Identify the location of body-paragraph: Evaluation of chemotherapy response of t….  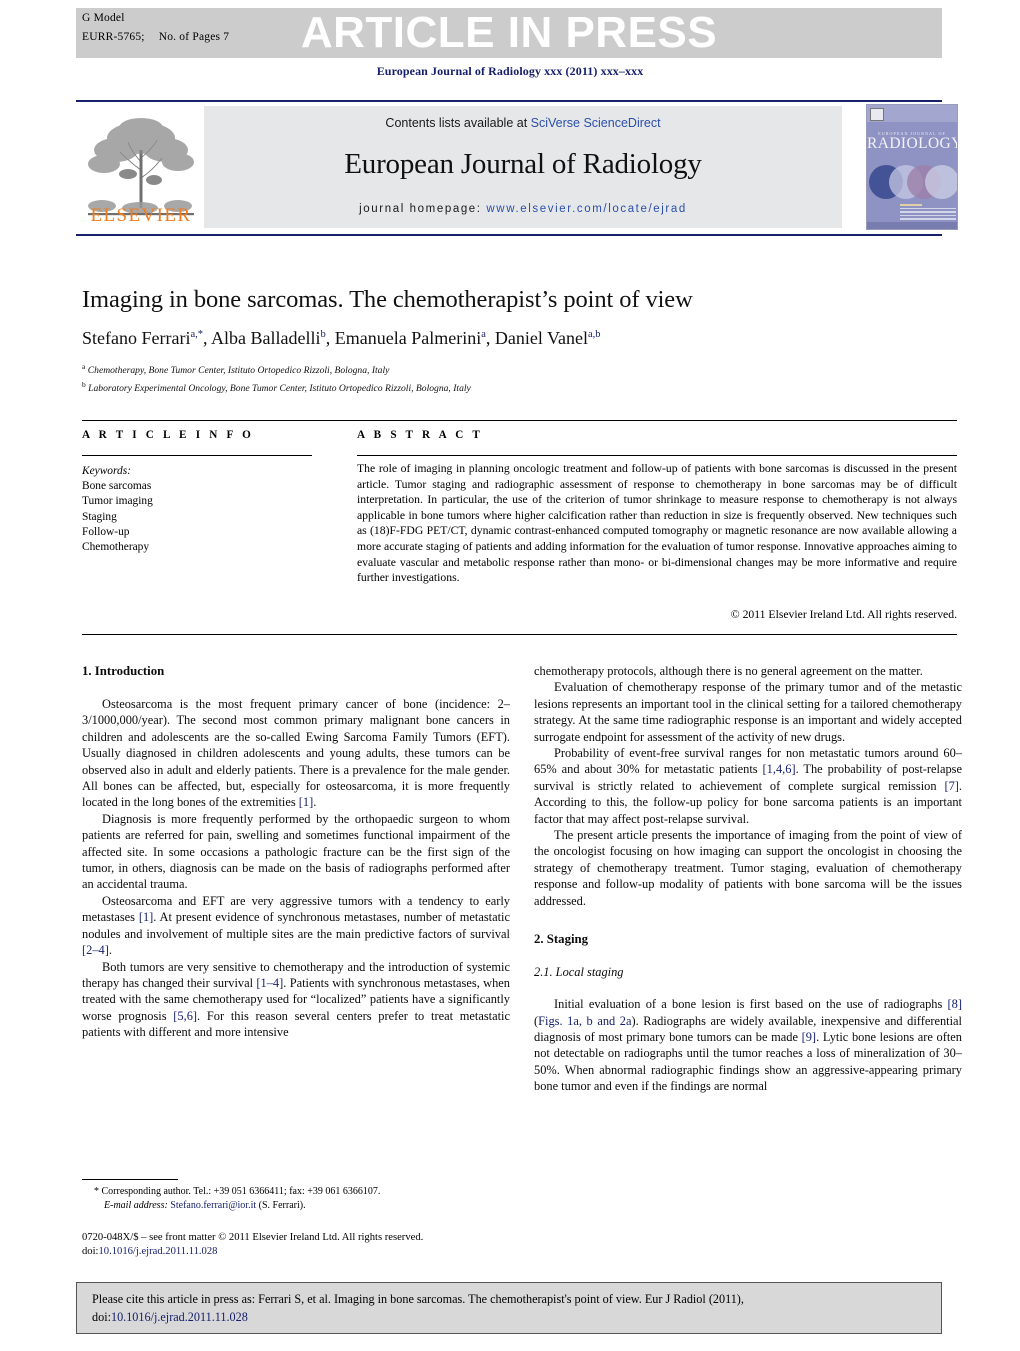
(748, 712).